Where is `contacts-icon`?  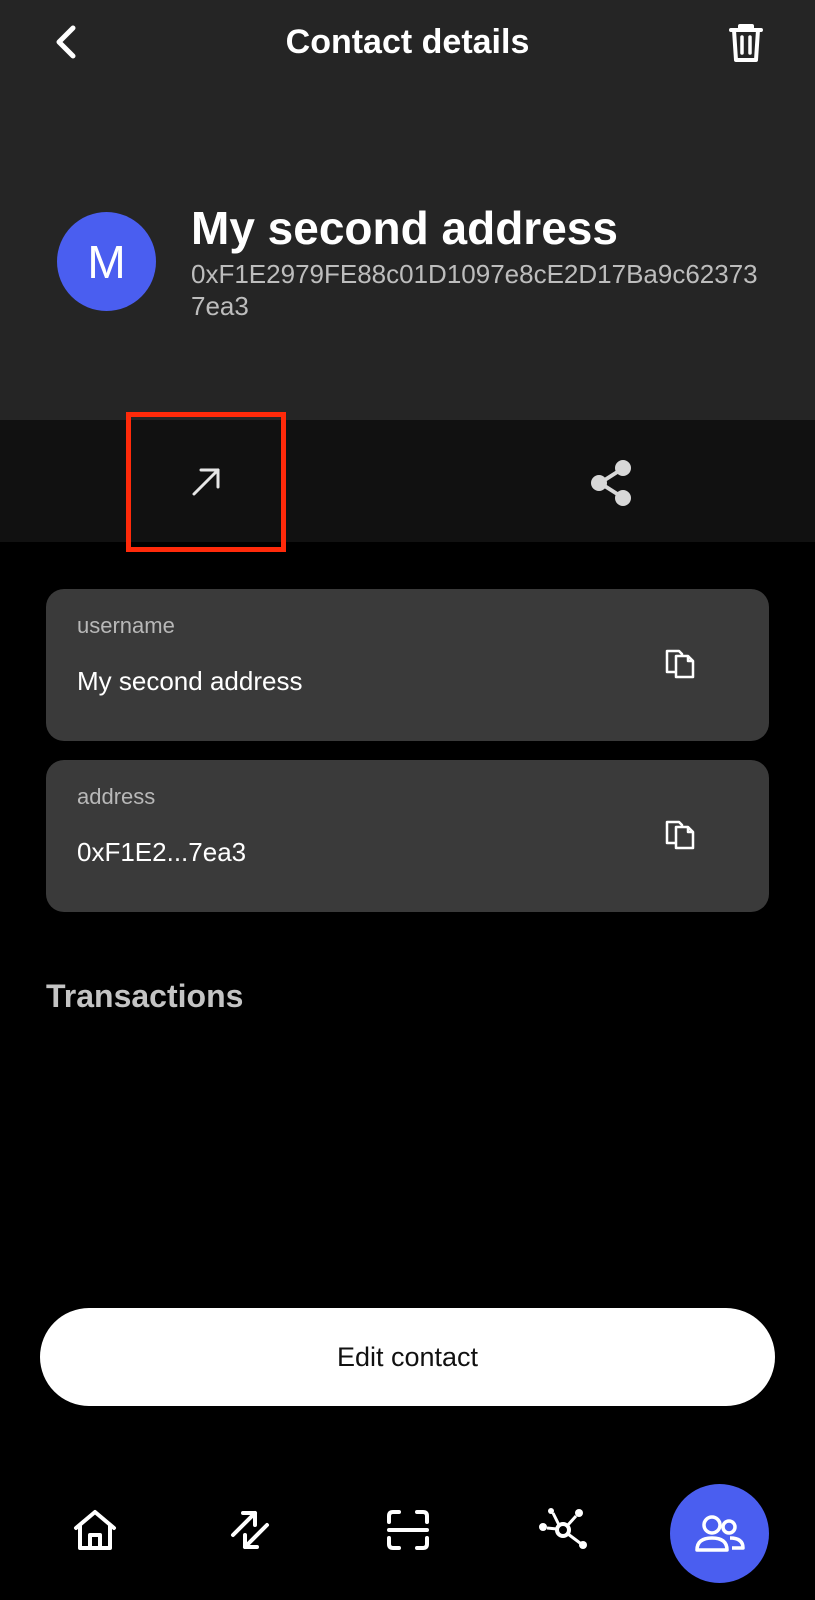
contacts-icon is located at coordinates (719, 1533).